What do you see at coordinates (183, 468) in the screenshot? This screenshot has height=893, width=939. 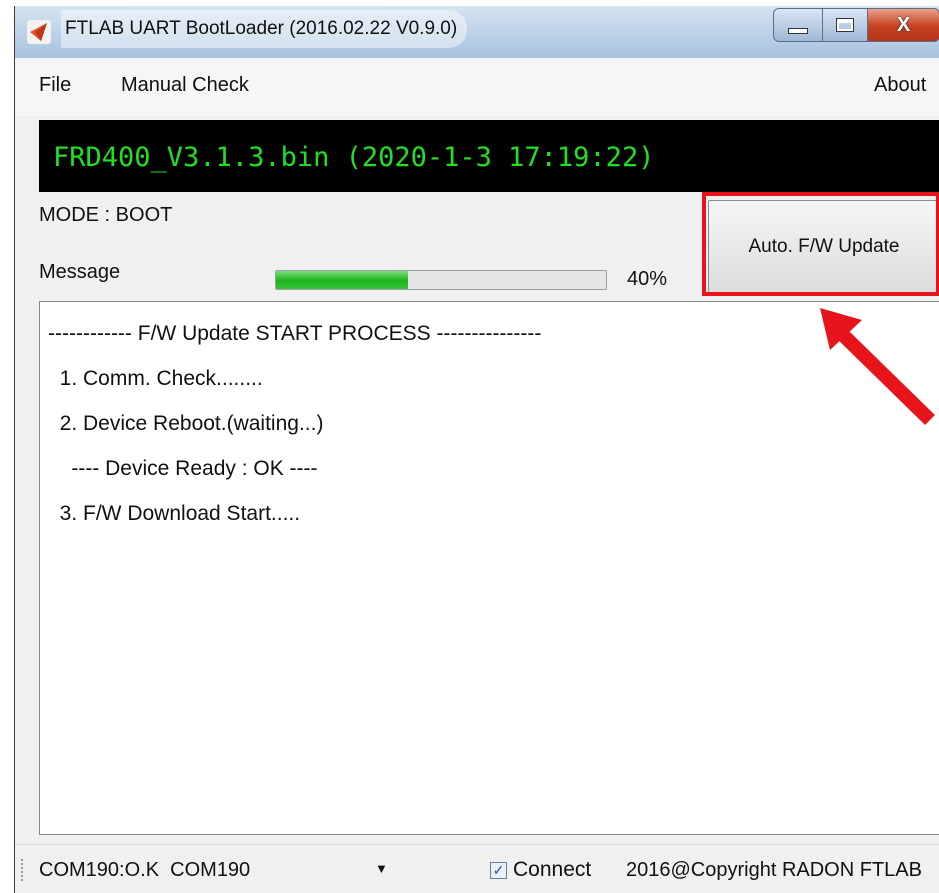 I see `log-line: ---- Device Ready : OK ----` at bounding box center [183, 468].